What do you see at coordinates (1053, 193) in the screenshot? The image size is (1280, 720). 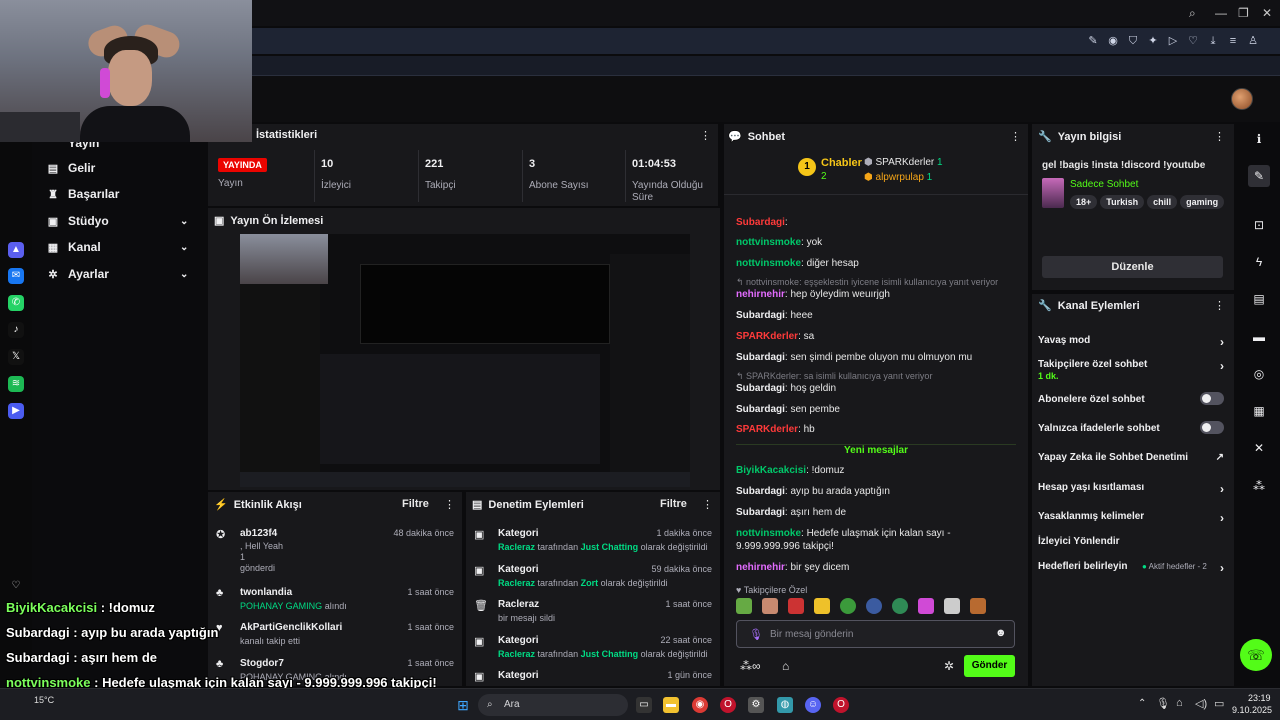 I see `category-thumbnail` at bounding box center [1053, 193].